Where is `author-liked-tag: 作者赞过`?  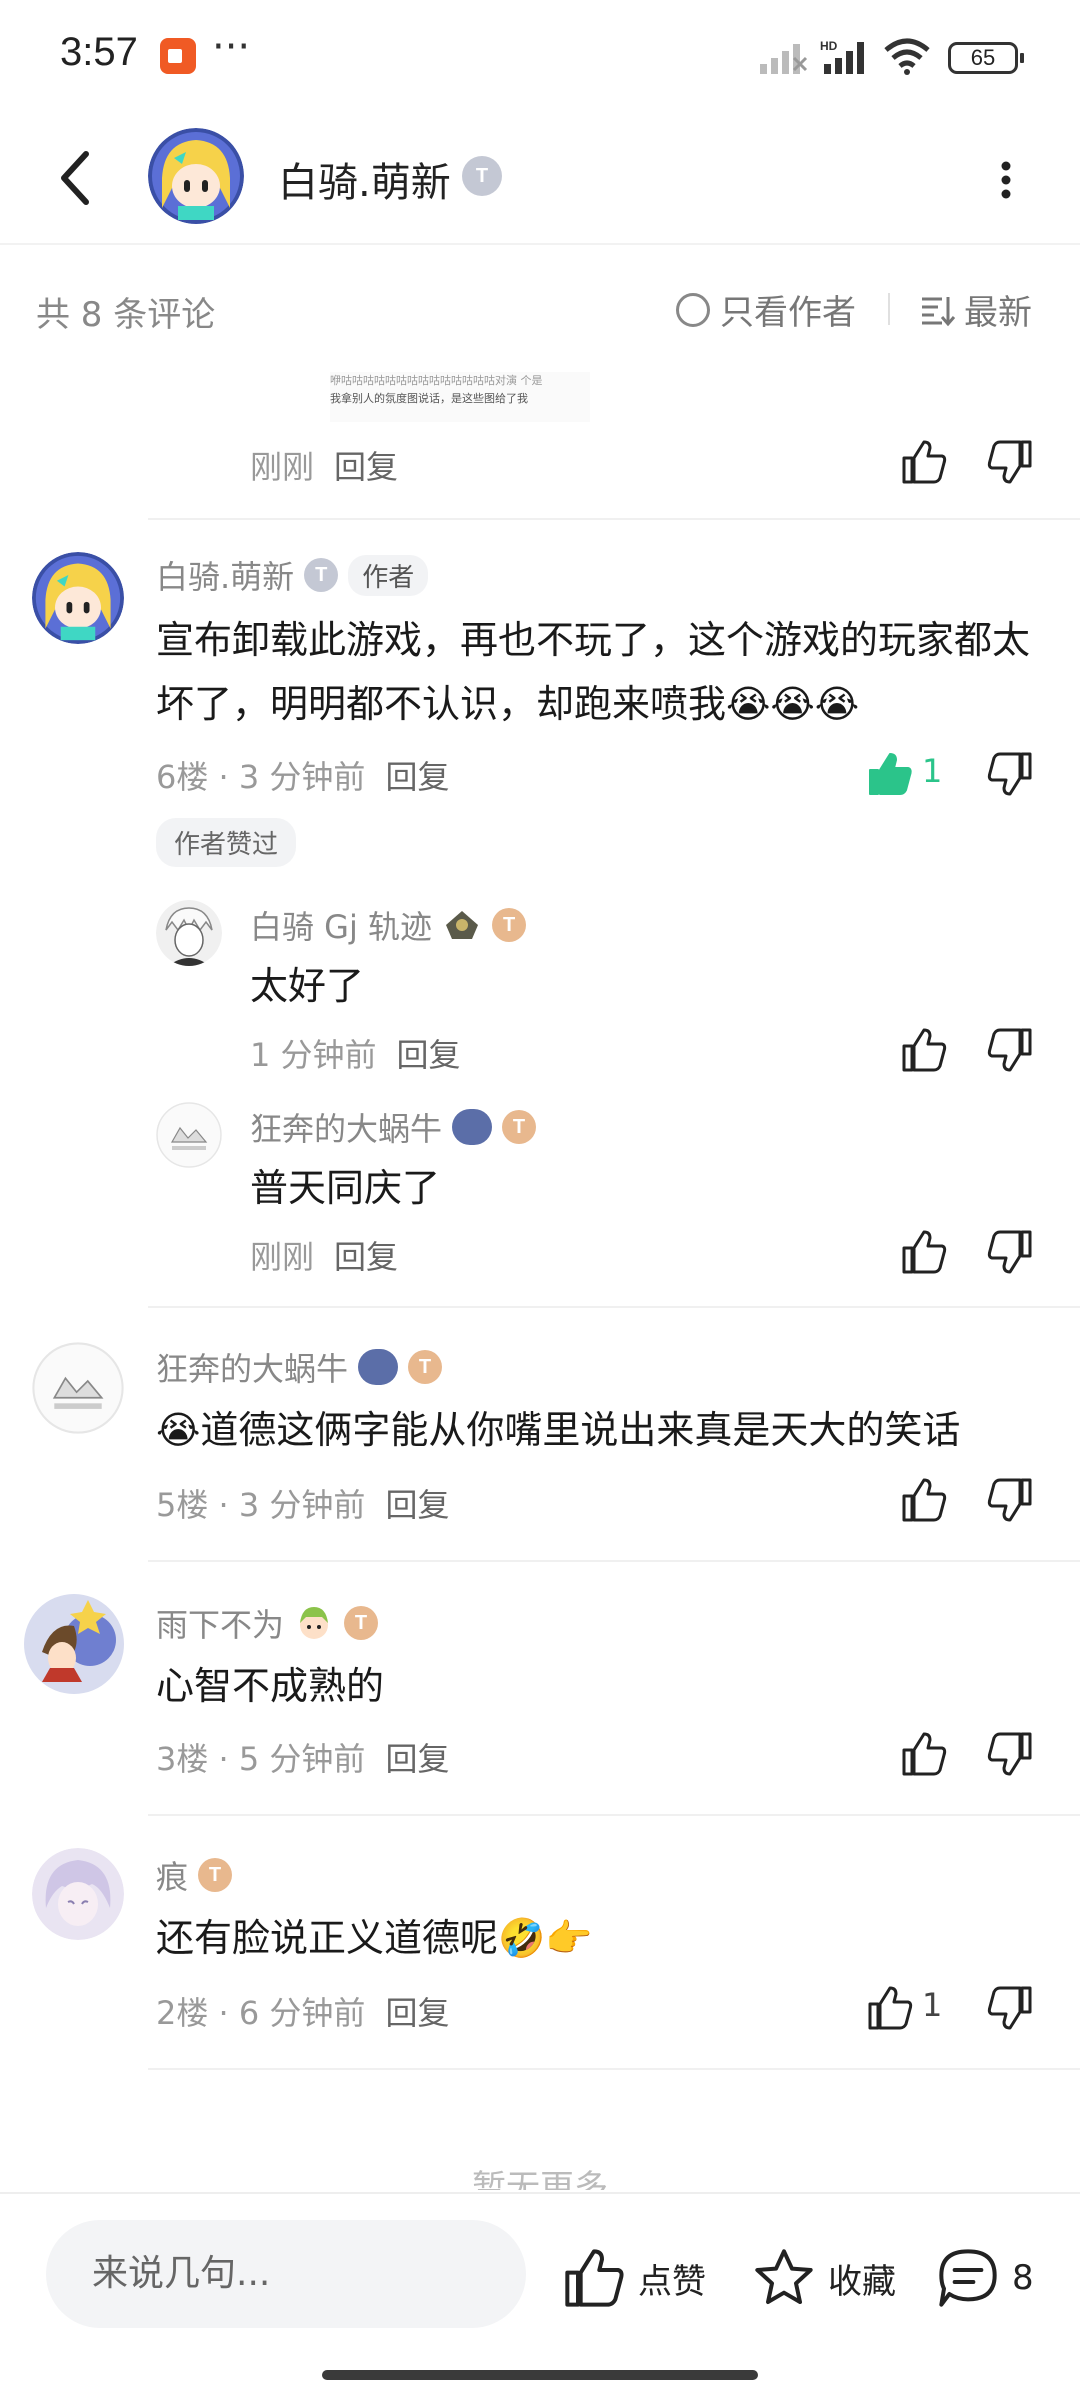
author-liked-tag: 作者赞过 is located at coordinates (226, 842).